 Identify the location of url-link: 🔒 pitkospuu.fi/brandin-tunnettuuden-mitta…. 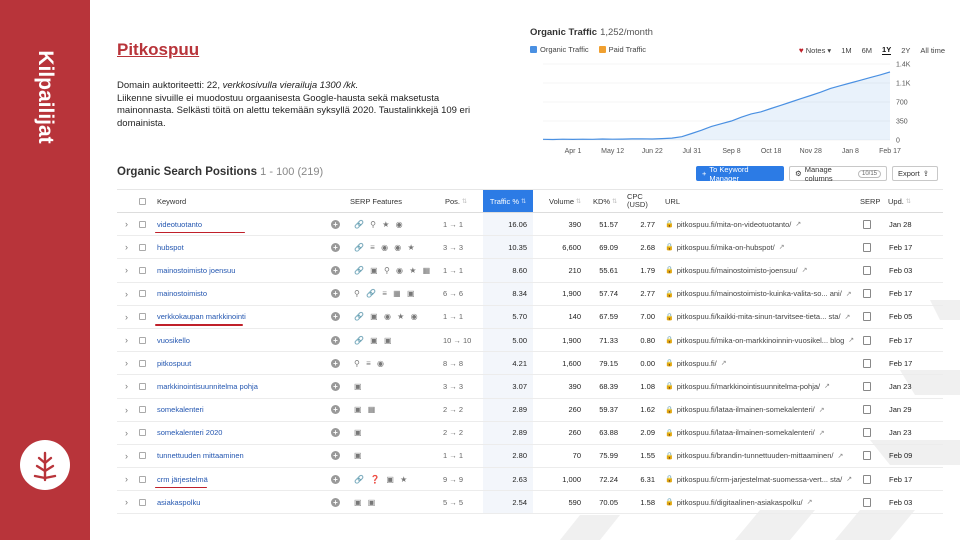
(754, 456).